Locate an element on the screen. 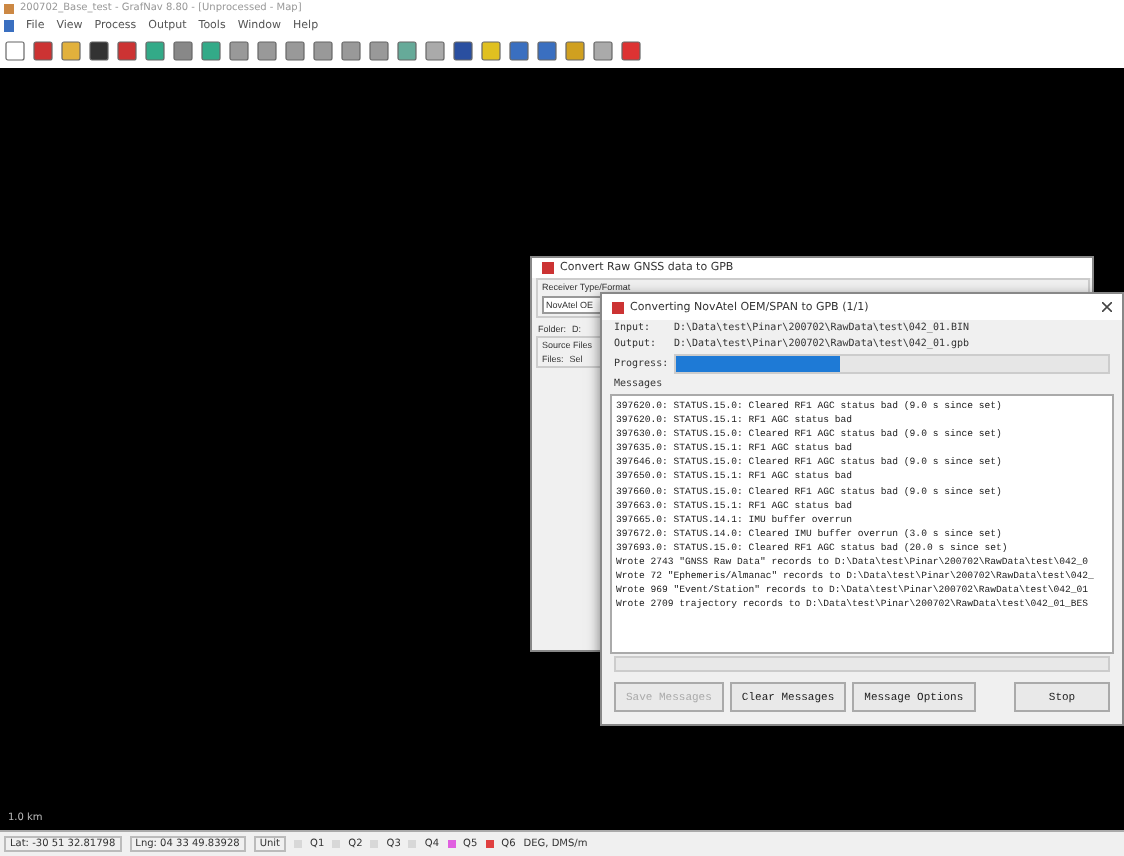 This screenshot has width=1124, height=856. horizontal-scrollbar is located at coordinates (862, 664).